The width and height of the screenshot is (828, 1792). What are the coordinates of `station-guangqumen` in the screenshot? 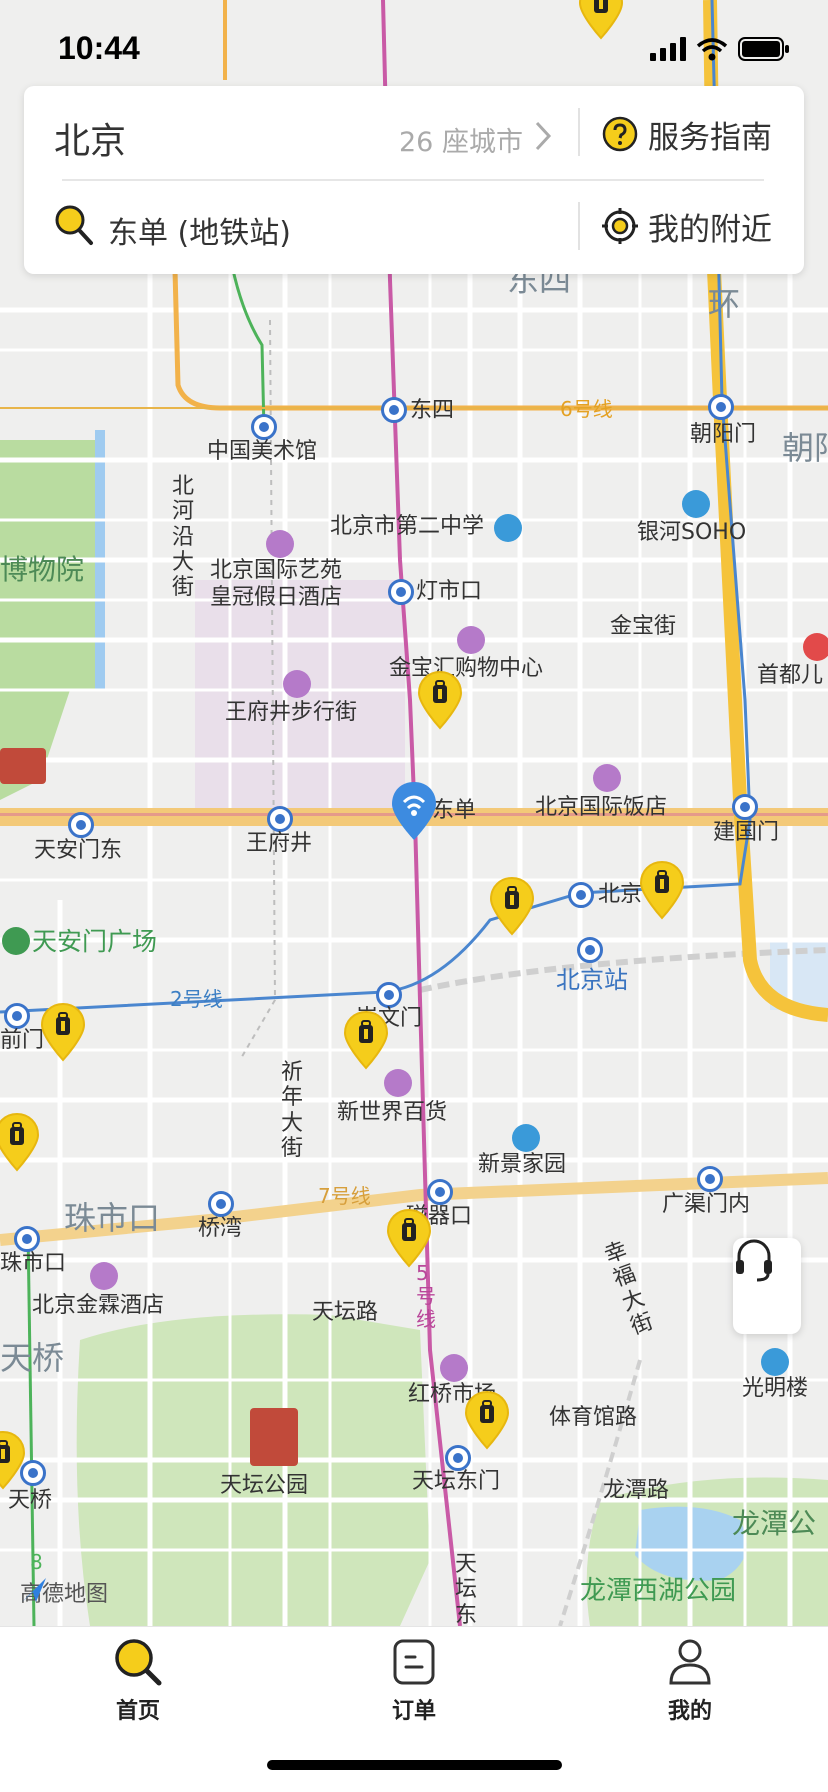 It's located at (710, 1179).